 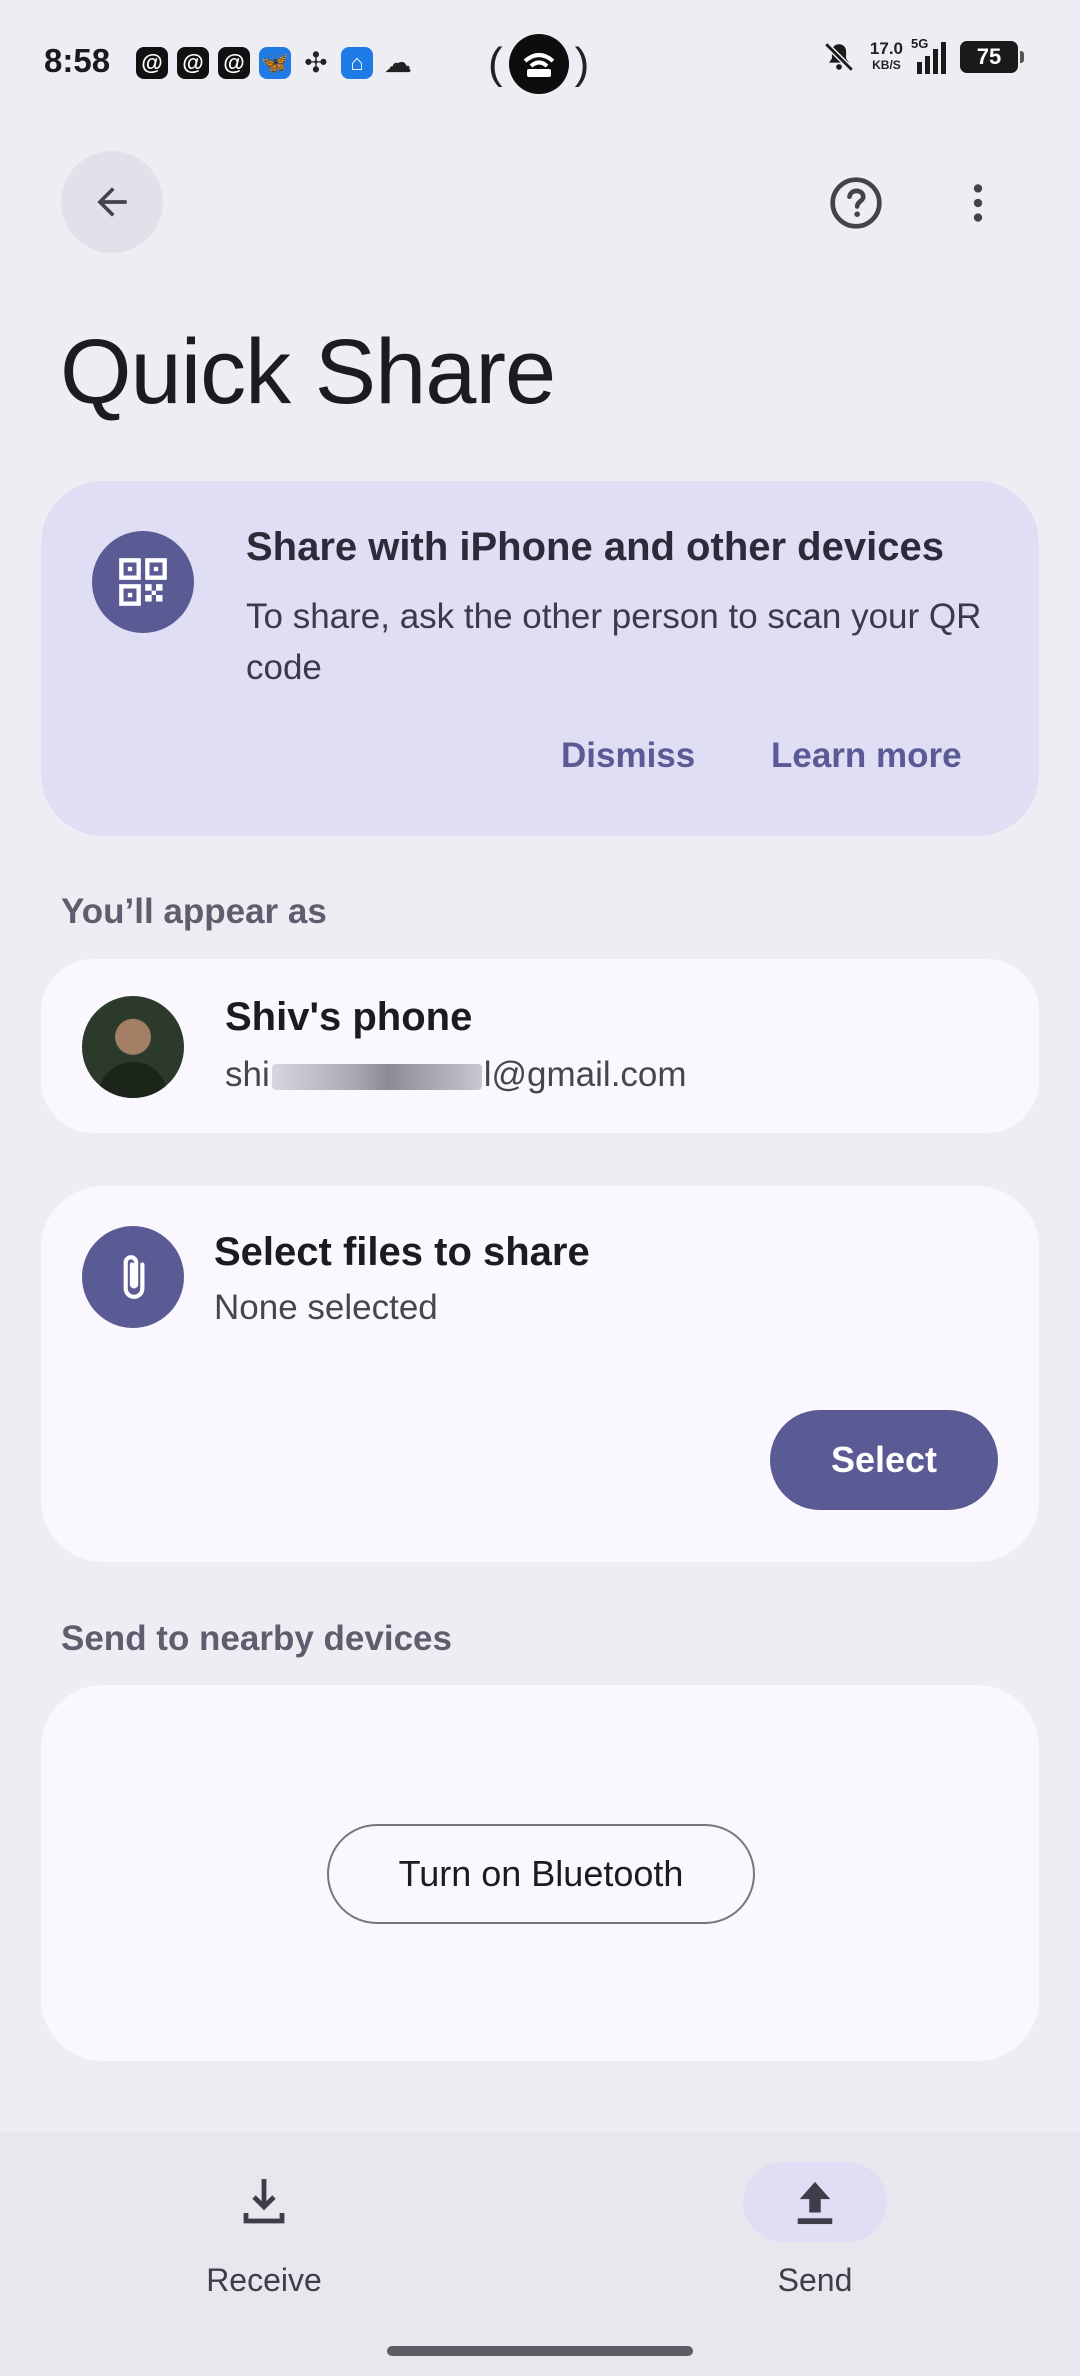 I want to click on send-icon, so click(x=815, y=2202).